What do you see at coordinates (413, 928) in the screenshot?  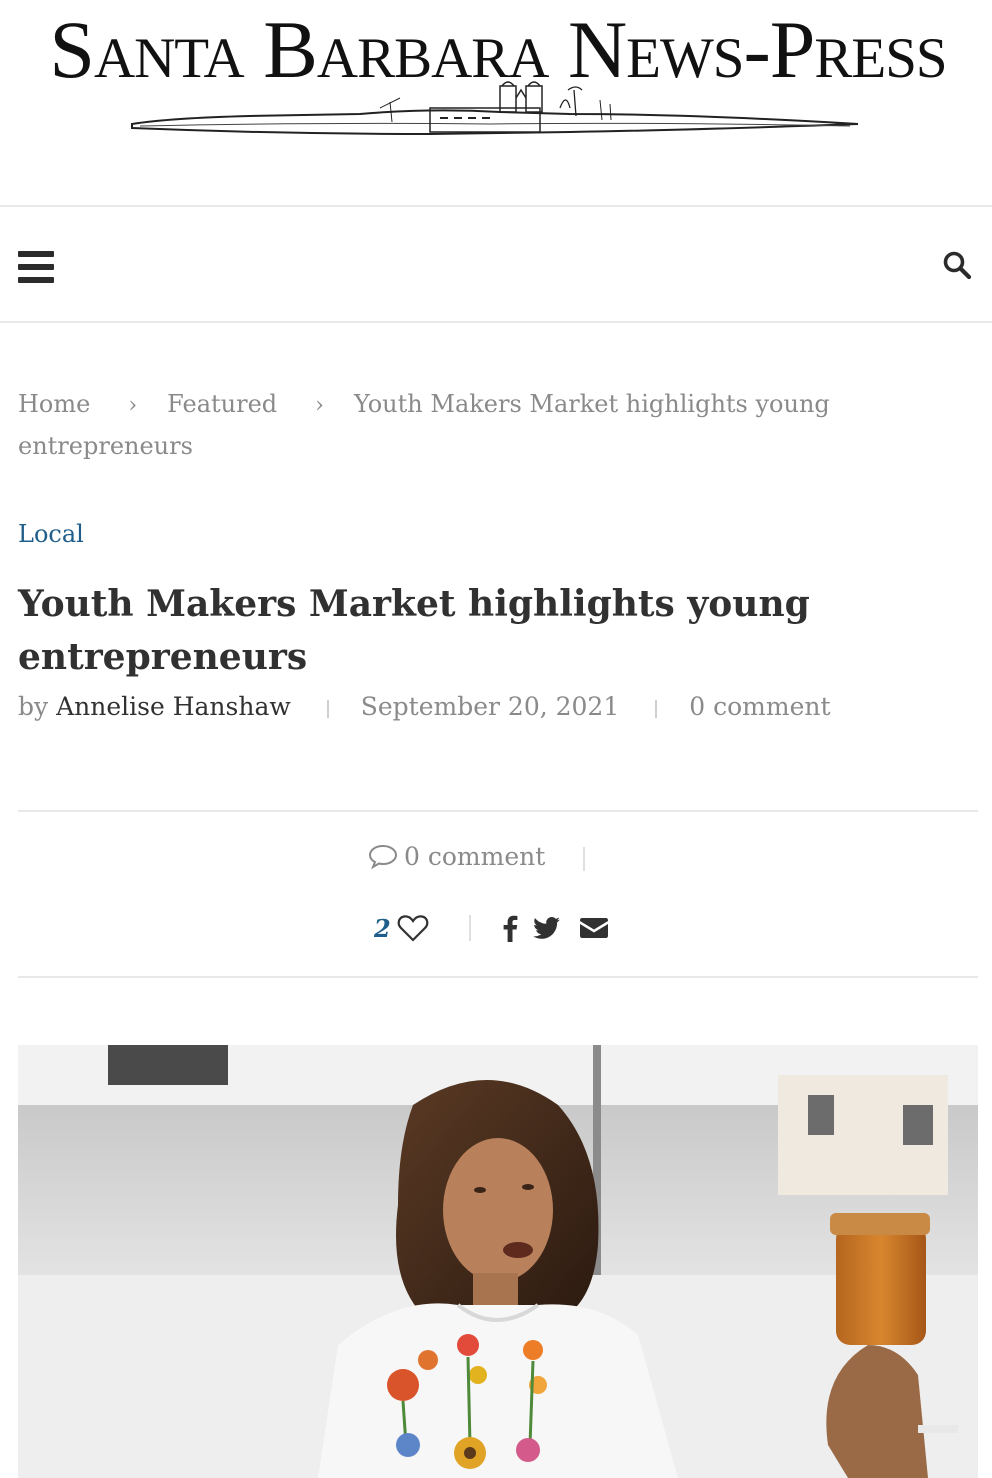 I see `heart-icon` at bounding box center [413, 928].